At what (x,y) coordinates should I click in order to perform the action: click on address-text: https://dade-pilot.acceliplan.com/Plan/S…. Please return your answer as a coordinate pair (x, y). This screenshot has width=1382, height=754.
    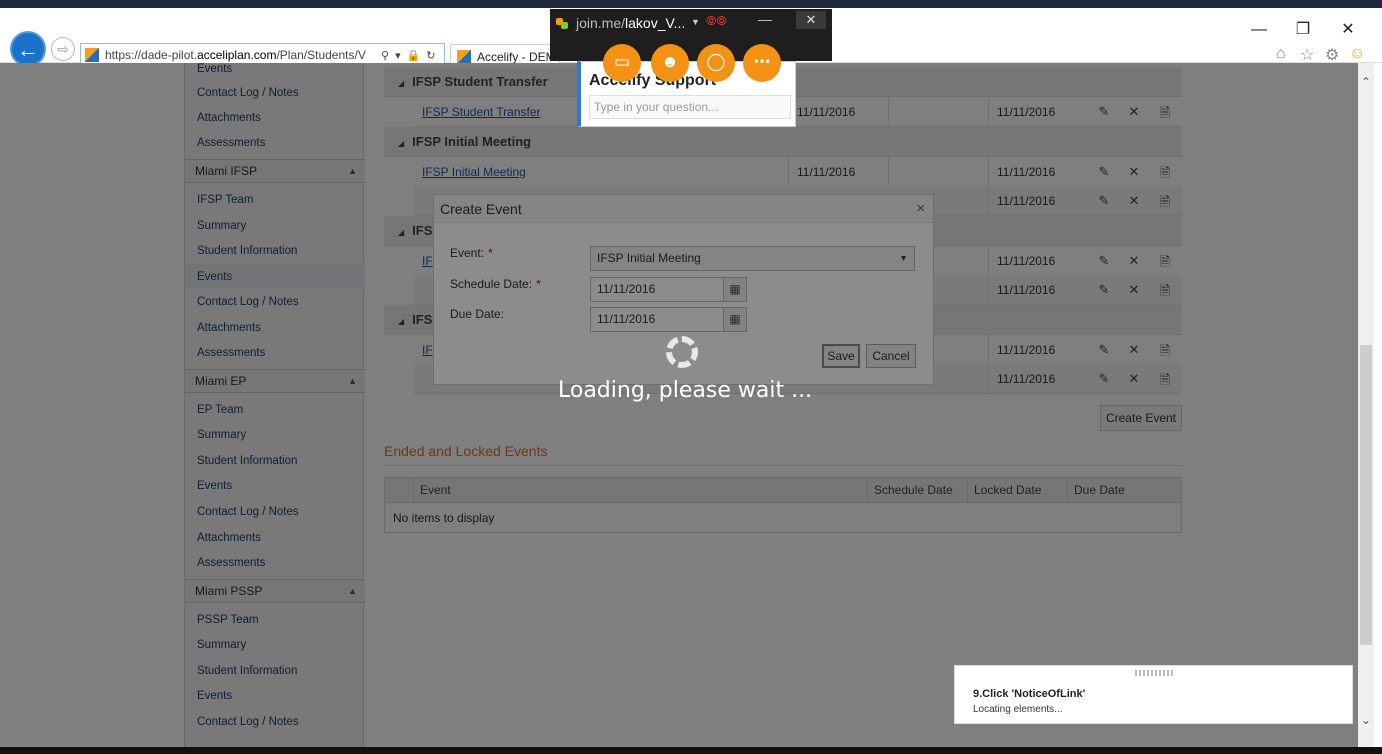
    Looking at the image, I should click on (235, 55).